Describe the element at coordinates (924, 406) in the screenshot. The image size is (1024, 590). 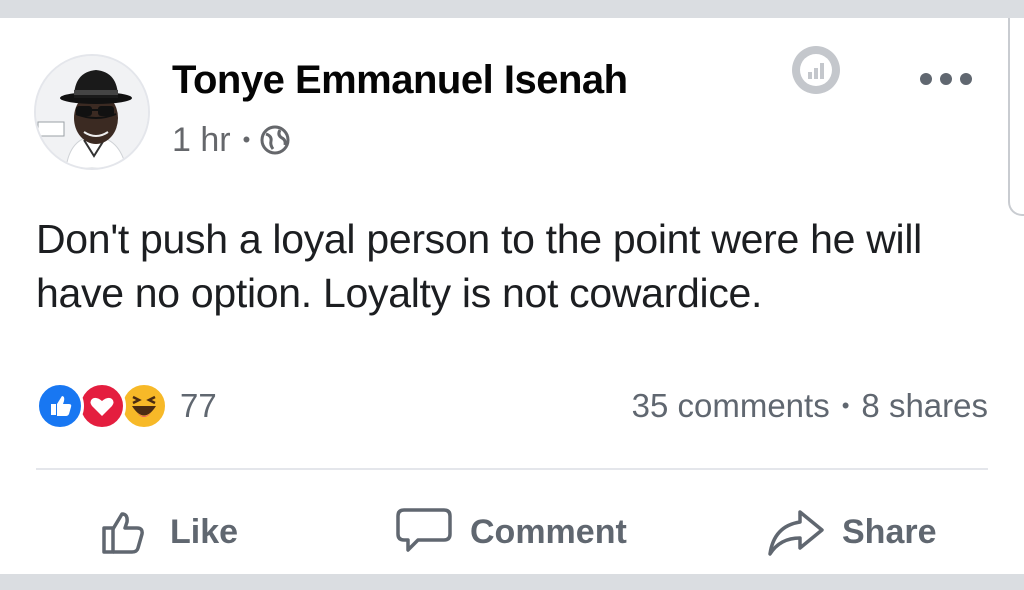
I see `shares-count: 8 shares` at that location.